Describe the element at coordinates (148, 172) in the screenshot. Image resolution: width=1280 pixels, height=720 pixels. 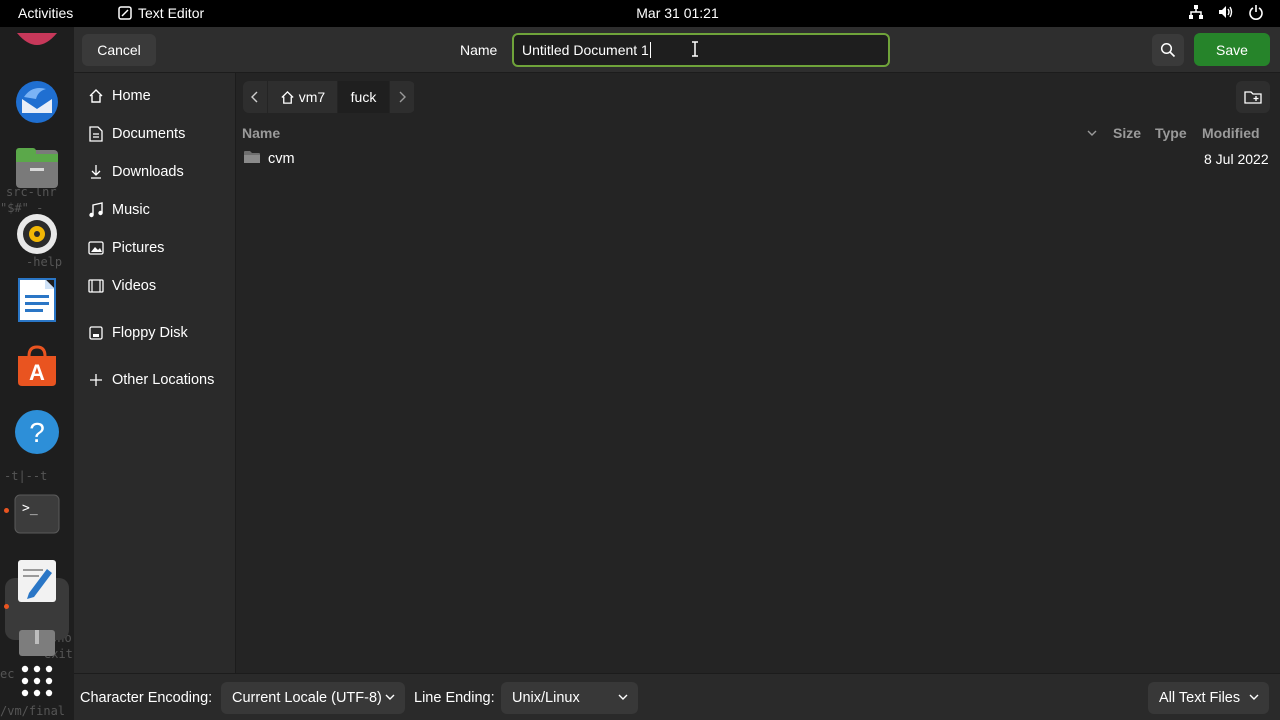
I see `sidebar-item-label: Downloads` at that location.